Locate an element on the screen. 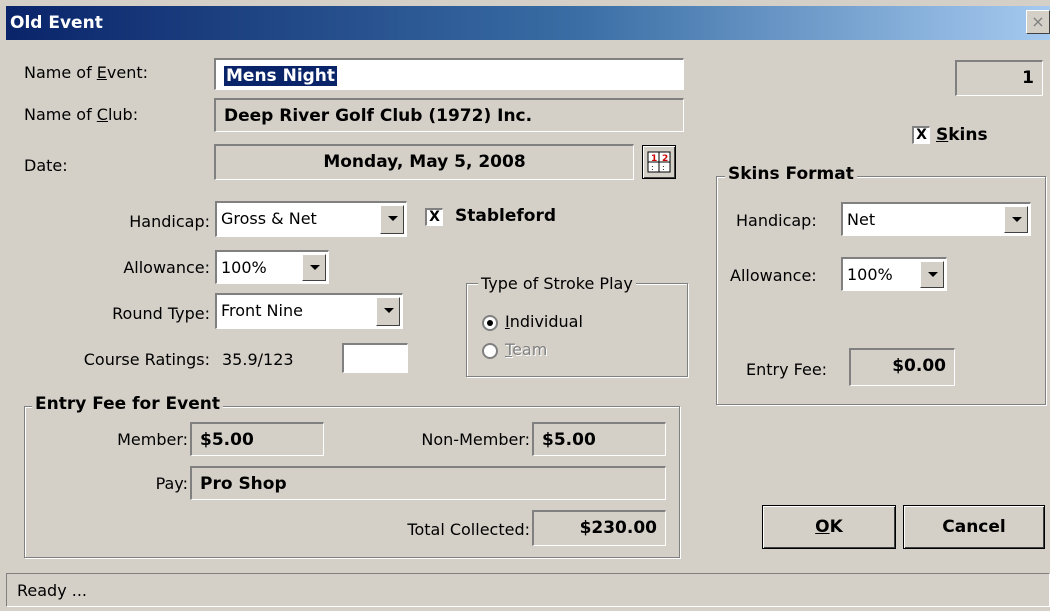 This screenshot has width=1050, height=611. skins-entry-fee-field: $0.00 is located at coordinates (902, 367).